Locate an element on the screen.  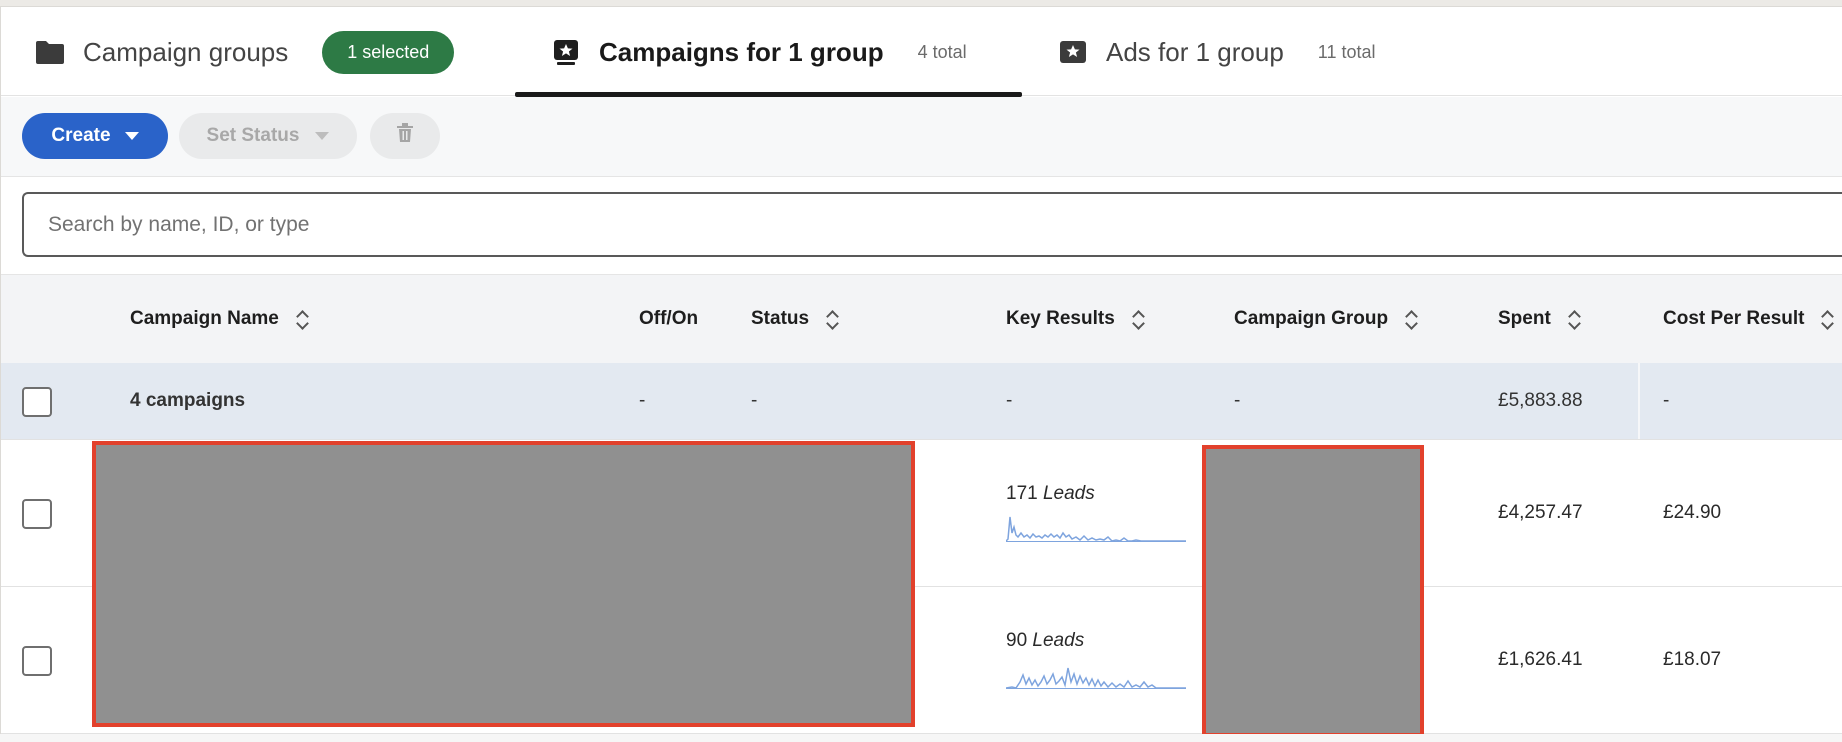
spent-cell: £4,257.47 is located at coordinates (1540, 512).